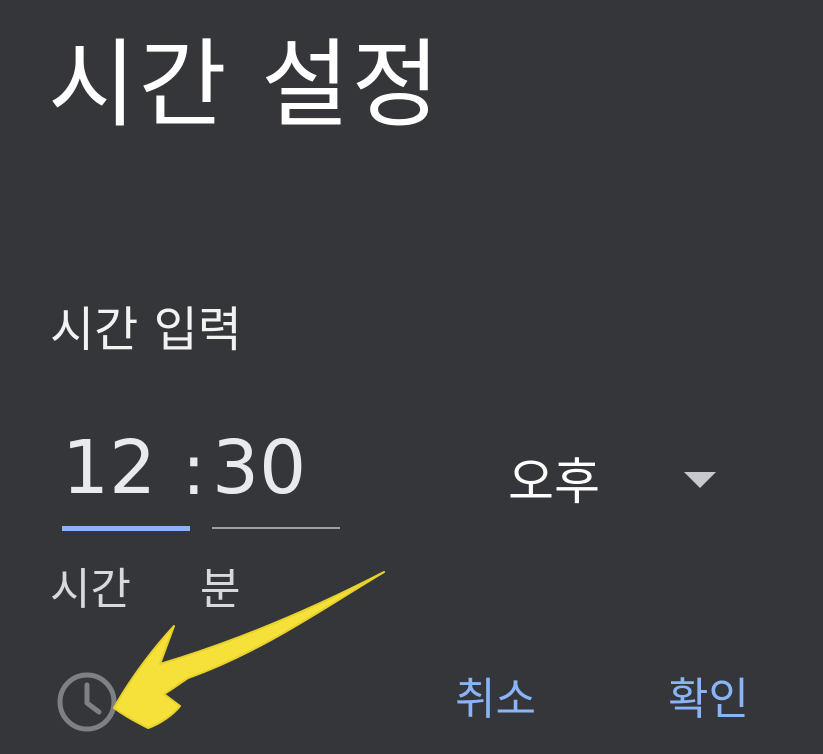 This screenshot has height=754, width=823. I want to click on clock-mode-toggle, so click(87, 702).